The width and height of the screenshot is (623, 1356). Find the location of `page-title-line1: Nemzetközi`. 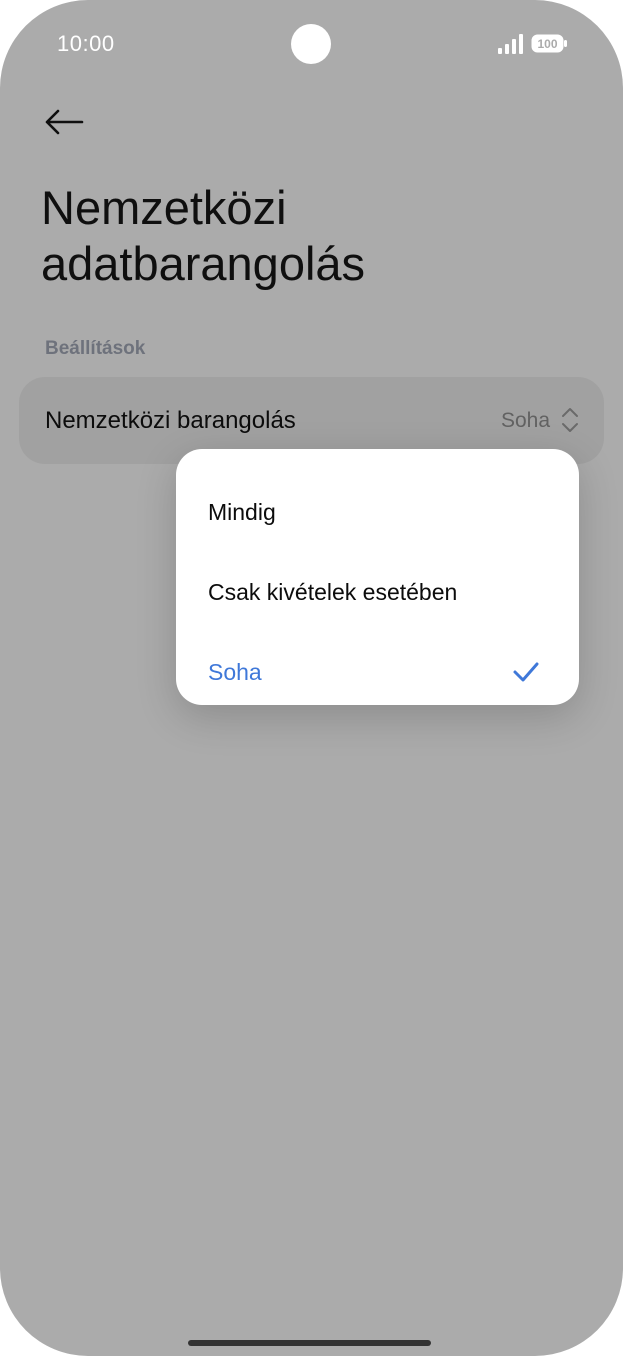

page-title-line1: Nemzetközi is located at coordinates (164, 207).